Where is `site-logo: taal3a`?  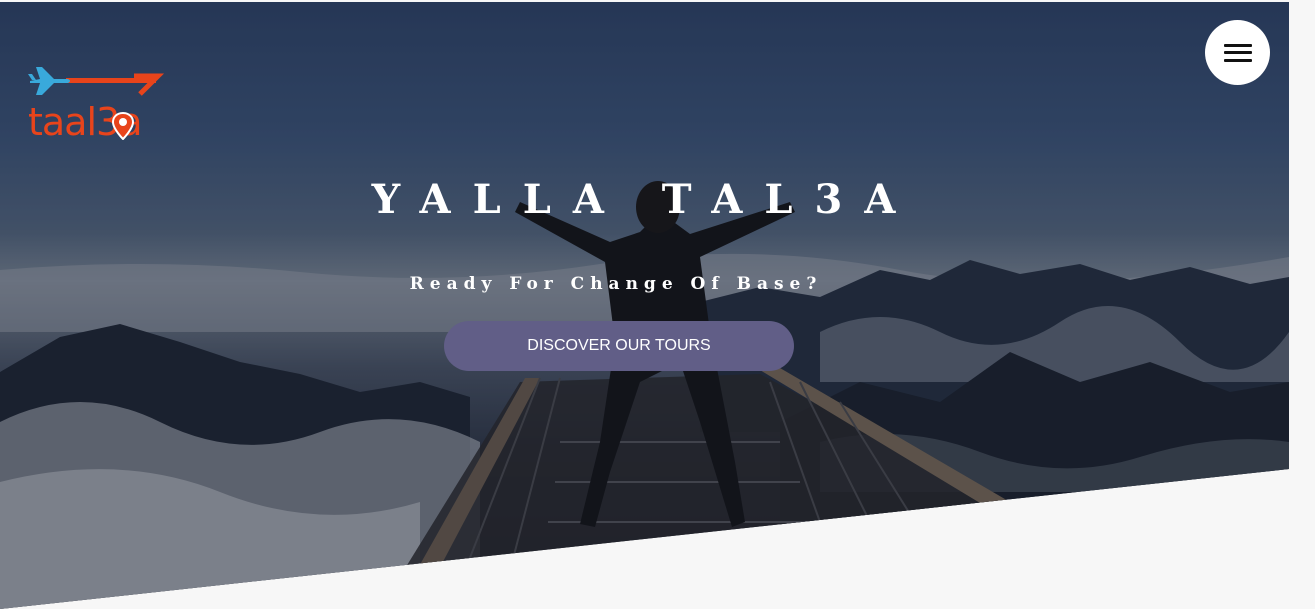
site-logo: taal3a is located at coordinates (104, 104).